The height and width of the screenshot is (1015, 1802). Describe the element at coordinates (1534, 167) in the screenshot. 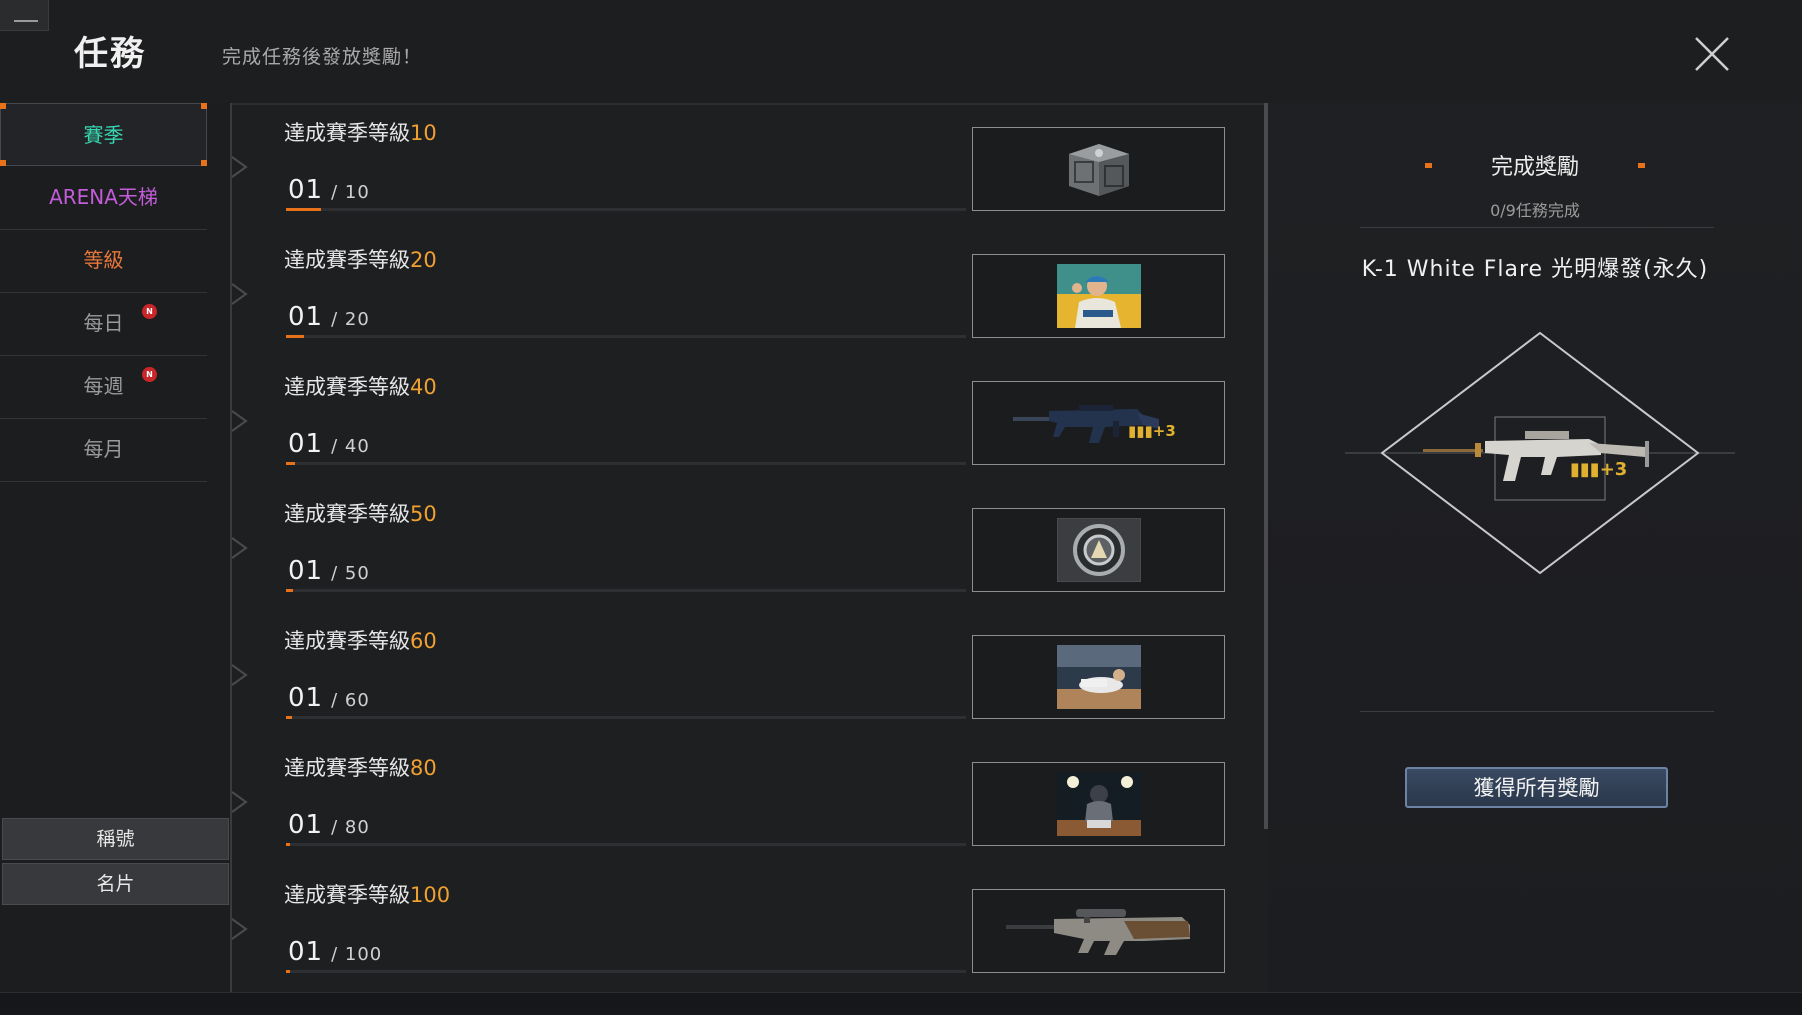

I see `reward-panel-title: 完成獎勵` at that location.